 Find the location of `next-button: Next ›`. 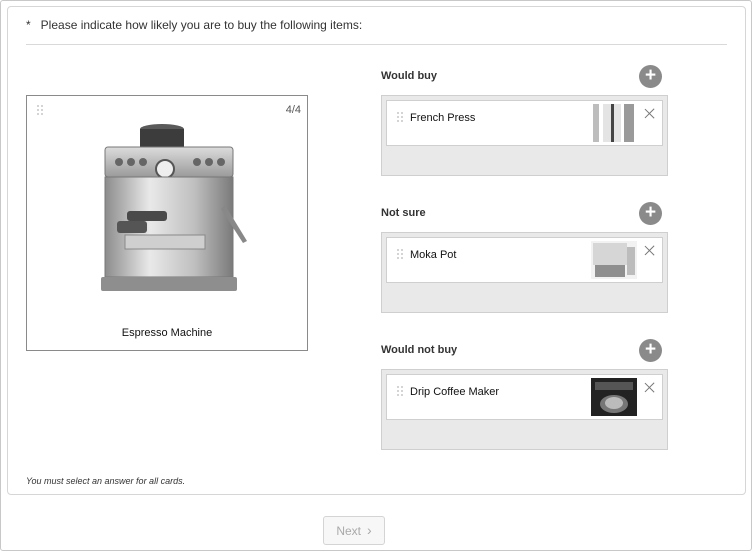

next-button: Next › is located at coordinates (354, 530).